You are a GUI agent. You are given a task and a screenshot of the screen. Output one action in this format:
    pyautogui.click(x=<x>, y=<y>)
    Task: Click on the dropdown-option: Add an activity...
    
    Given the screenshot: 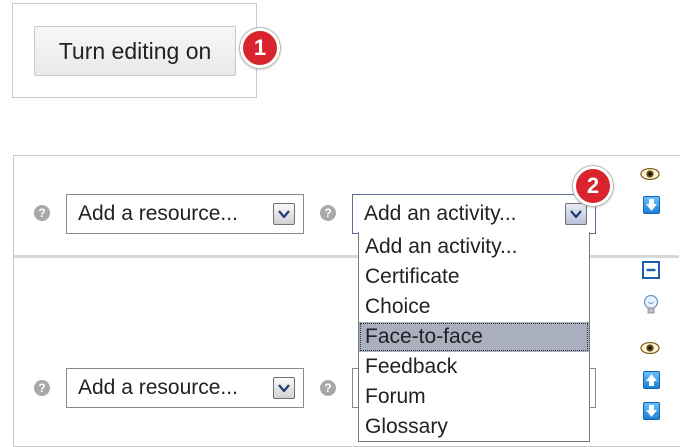 What is the action you would take?
    pyautogui.click(x=474, y=247)
    